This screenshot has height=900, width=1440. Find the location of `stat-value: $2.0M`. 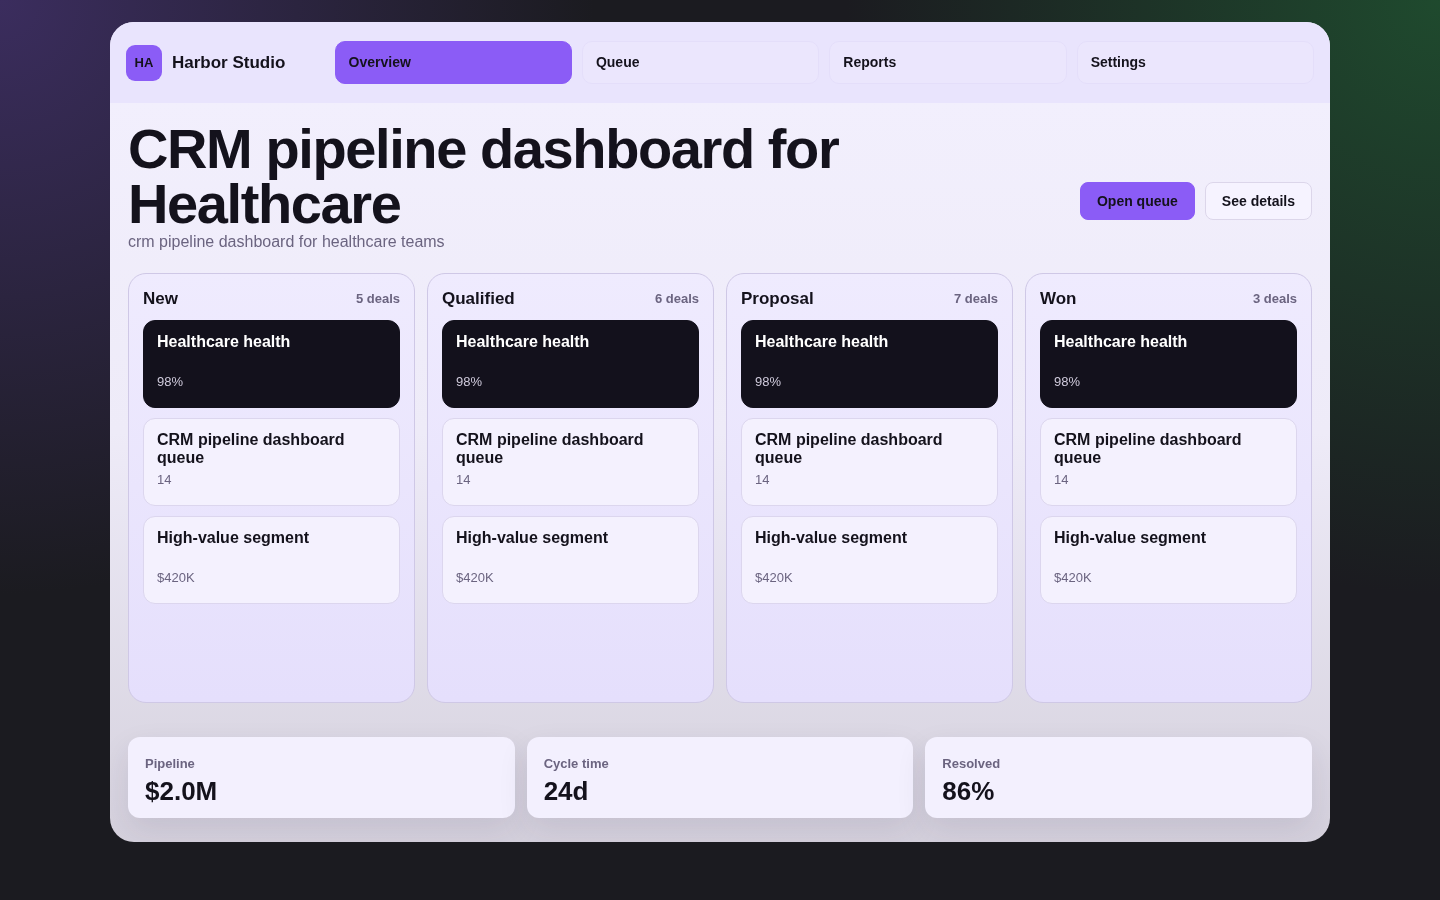

stat-value: $2.0M is located at coordinates (182, 790).